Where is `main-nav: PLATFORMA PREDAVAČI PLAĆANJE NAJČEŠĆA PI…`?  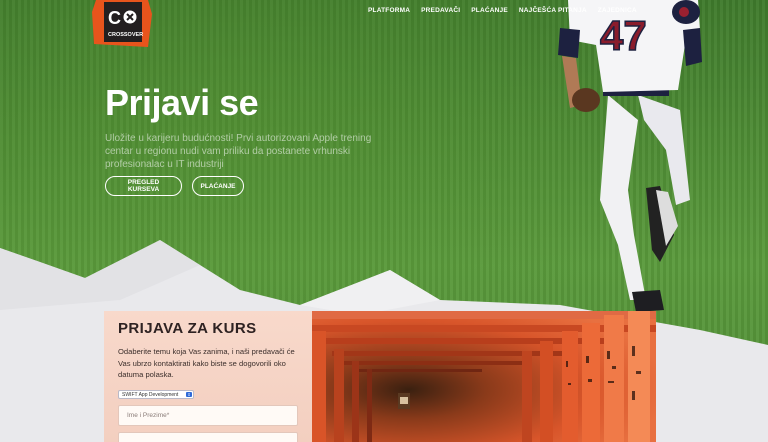
main-nav: PLATFORMA PREDAVAČI PLAĆANJE NAJČEŠĆA PI… is located at coordinates (508, 10).